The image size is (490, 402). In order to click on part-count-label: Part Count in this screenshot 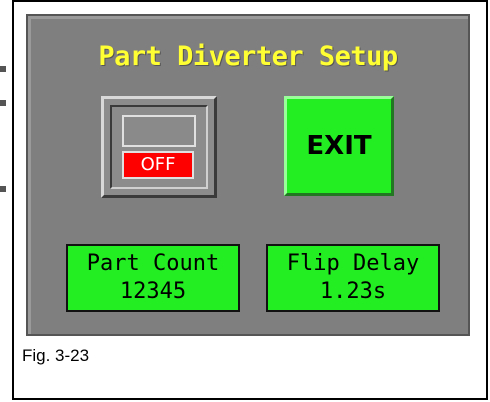, I will do `click(153, 263)`.